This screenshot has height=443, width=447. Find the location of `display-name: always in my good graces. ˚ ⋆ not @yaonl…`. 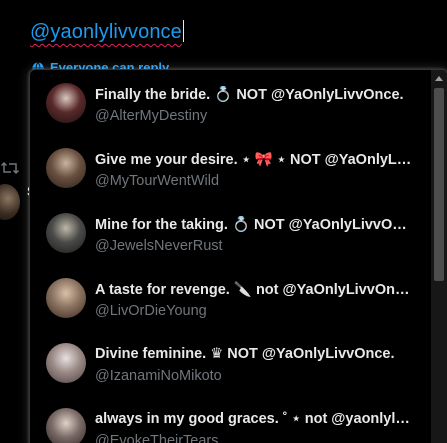

display-name: always in my good graces. ˚ ⋆ not @yaonl… is located at coordinates (254, 419).